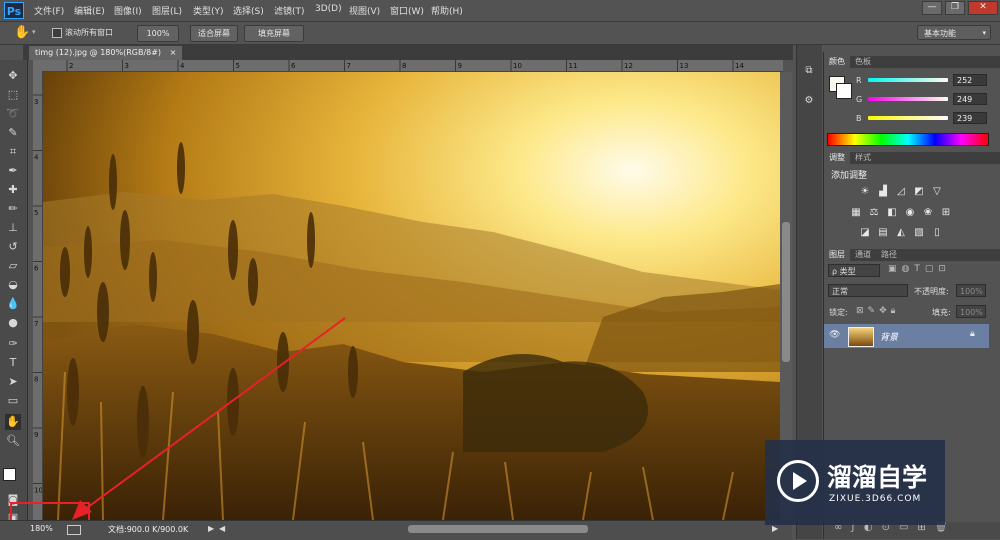 The height and width of the screenshot is (540, 1000). What do you see at coordinates (908, 139) in the screenshot?
I see `color-spectrum-bar` at bounding box center [908, 139].